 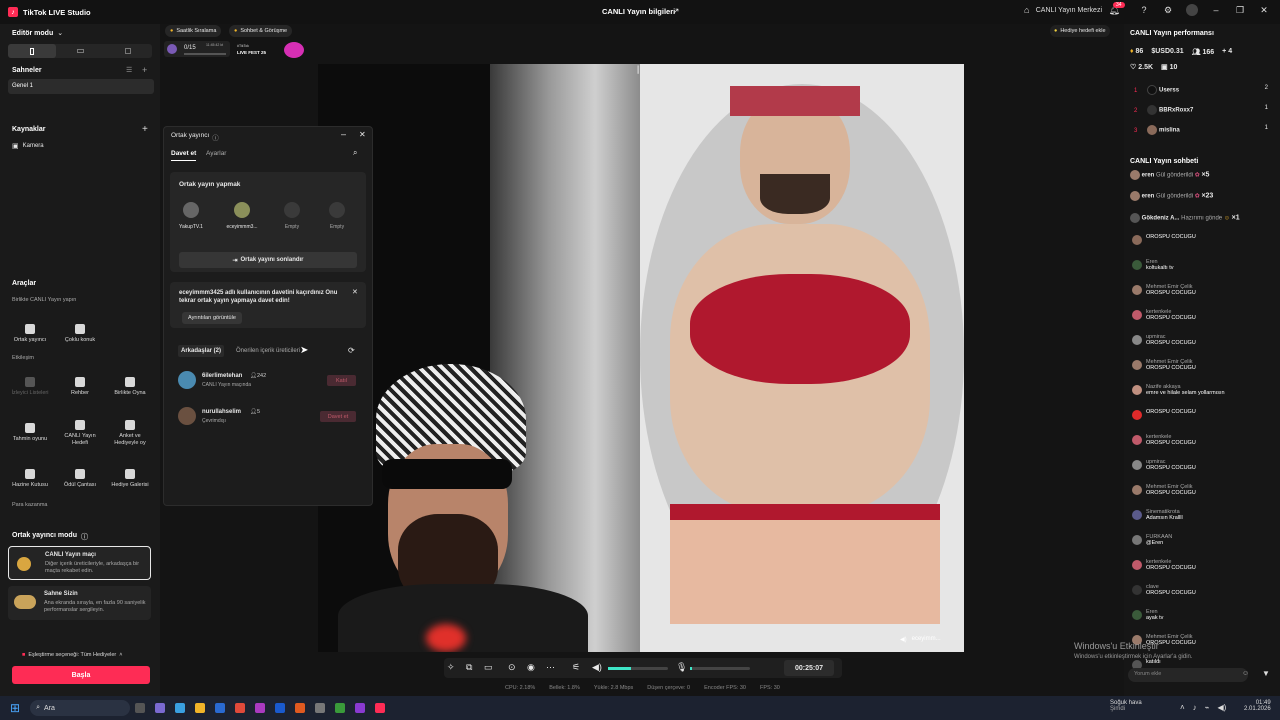 I want to click on brave-icon, so click(x=300, y=708).